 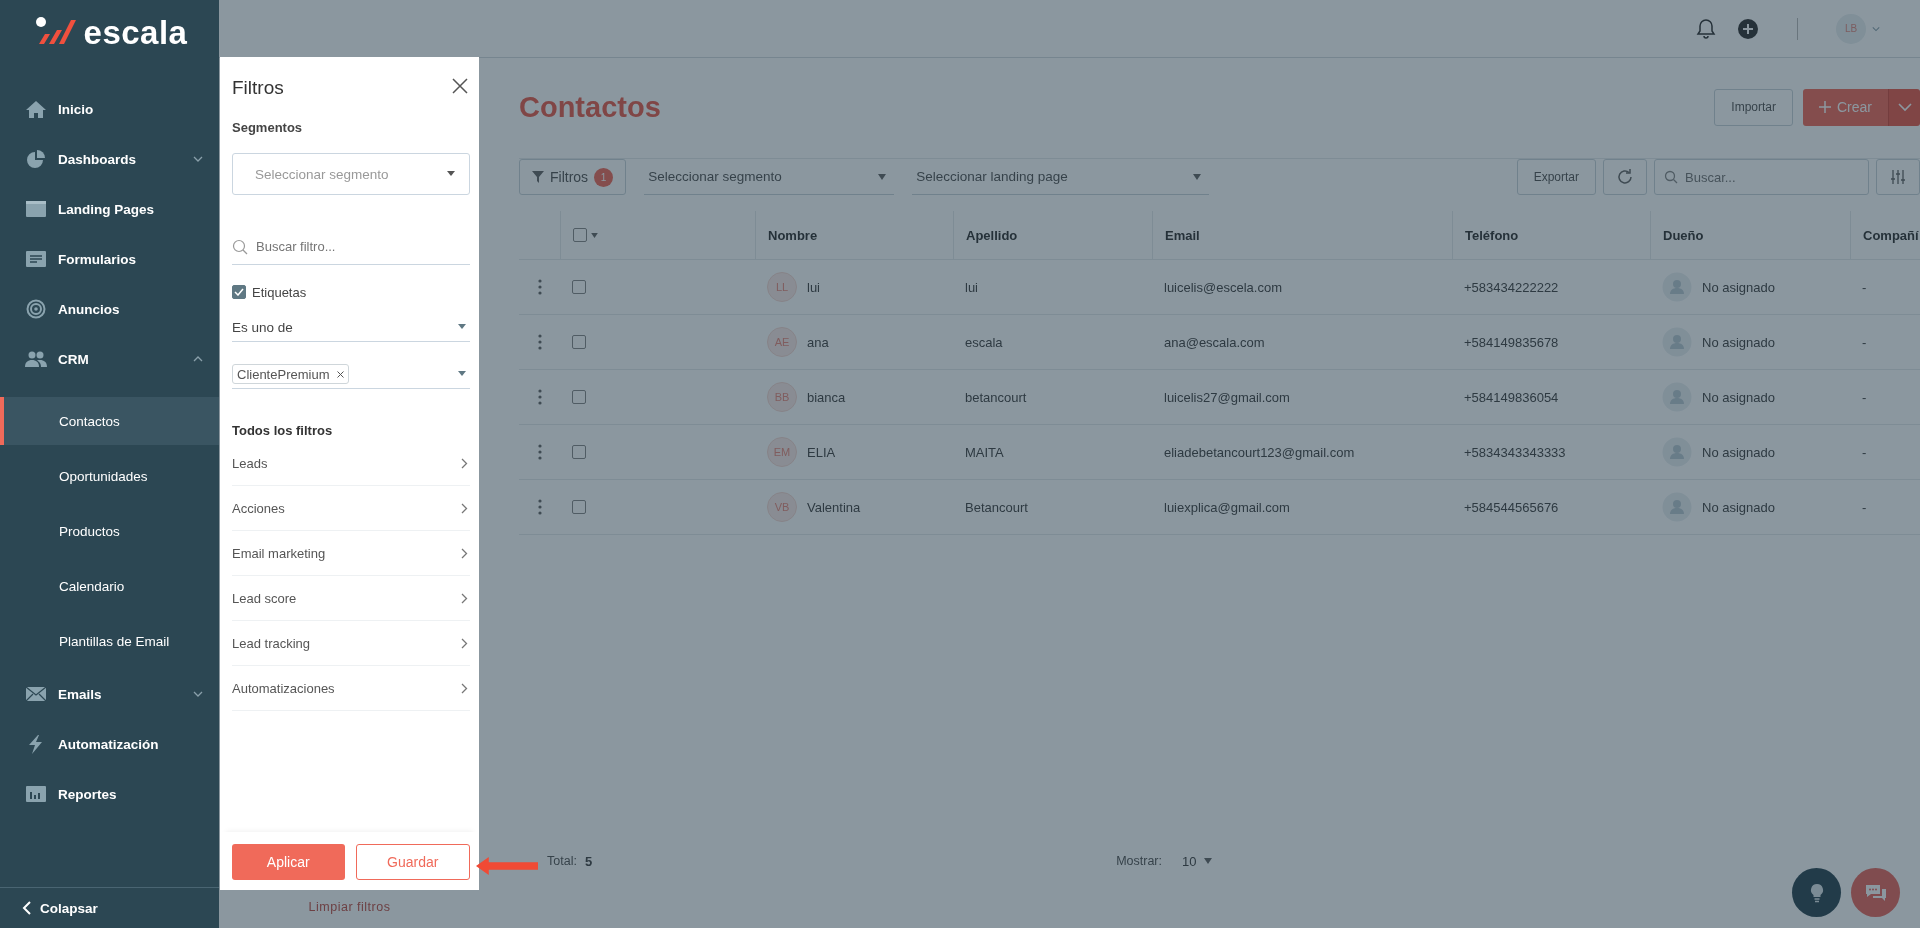 I want to click on select-field: Seleccionar segmento, so click(x=769, y=177).